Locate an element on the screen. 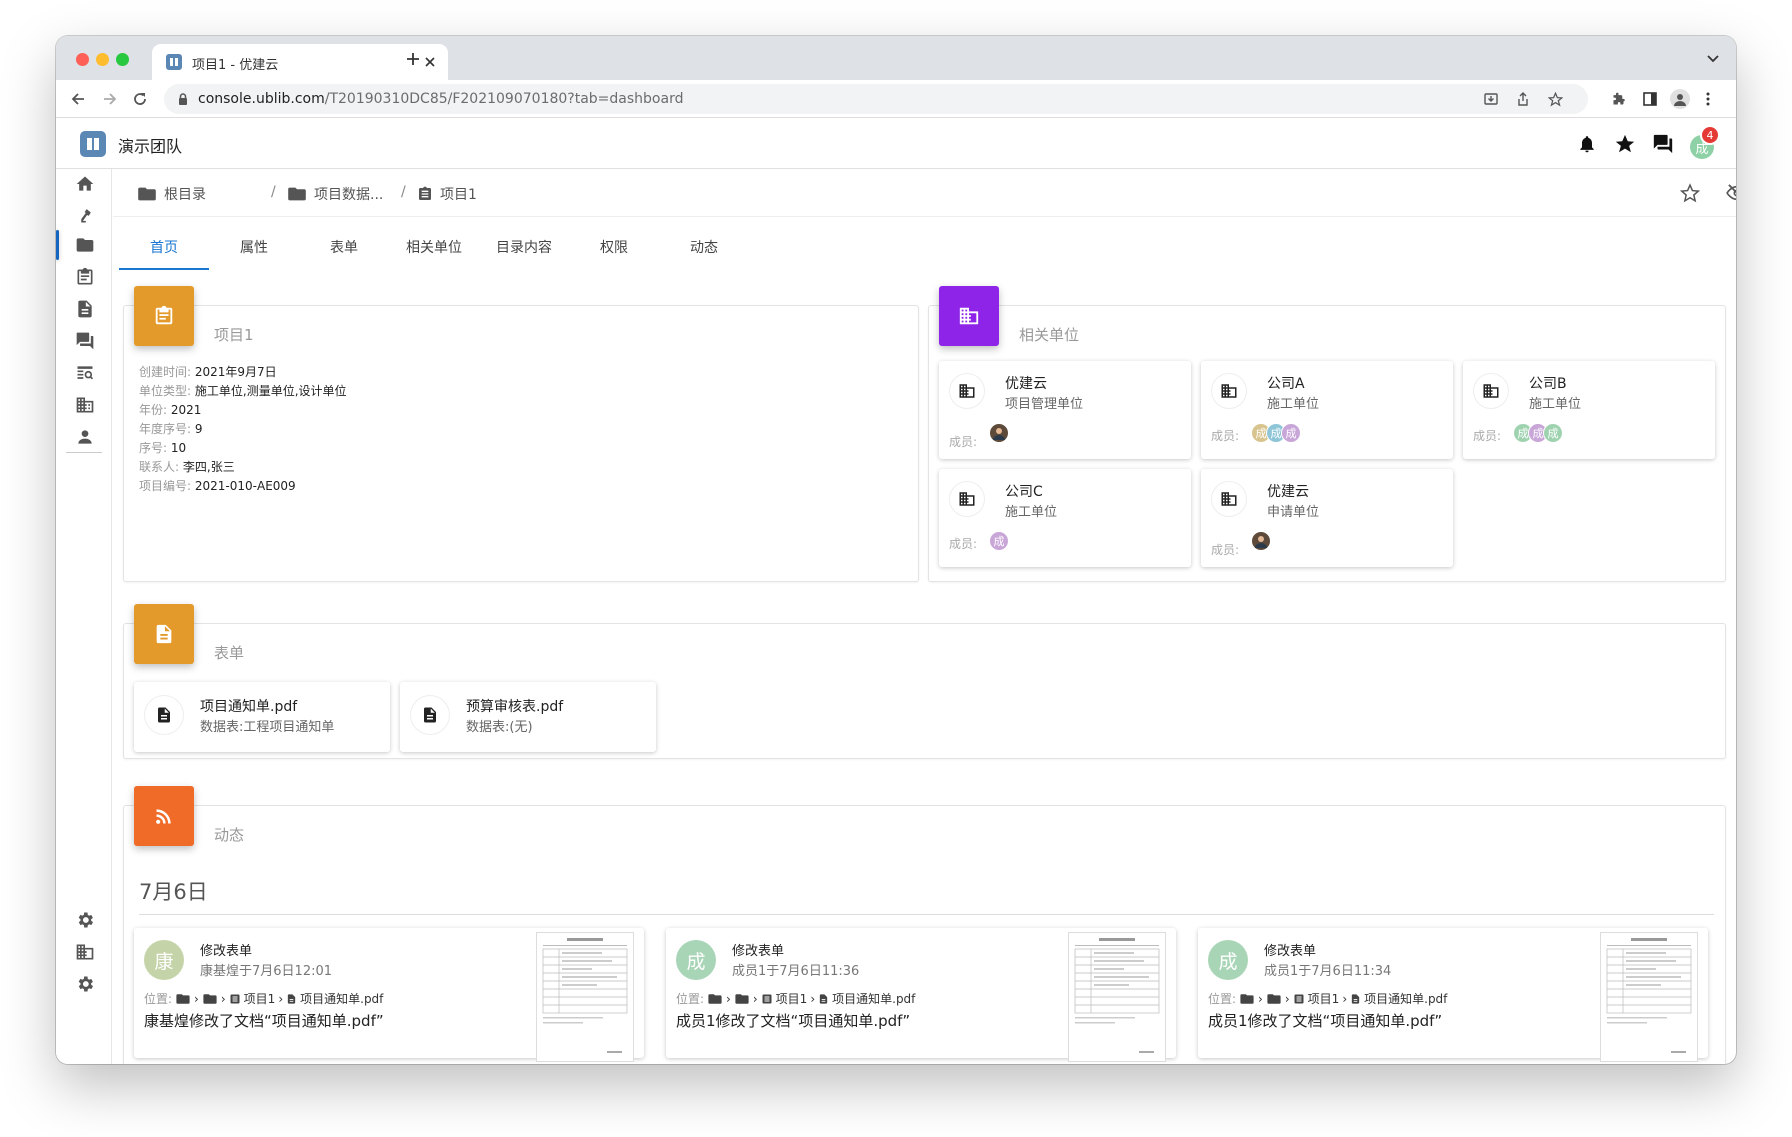 The image size is (1792, 1137). tab-directory-content: 目录内容 is located at coordinates (524, 247).